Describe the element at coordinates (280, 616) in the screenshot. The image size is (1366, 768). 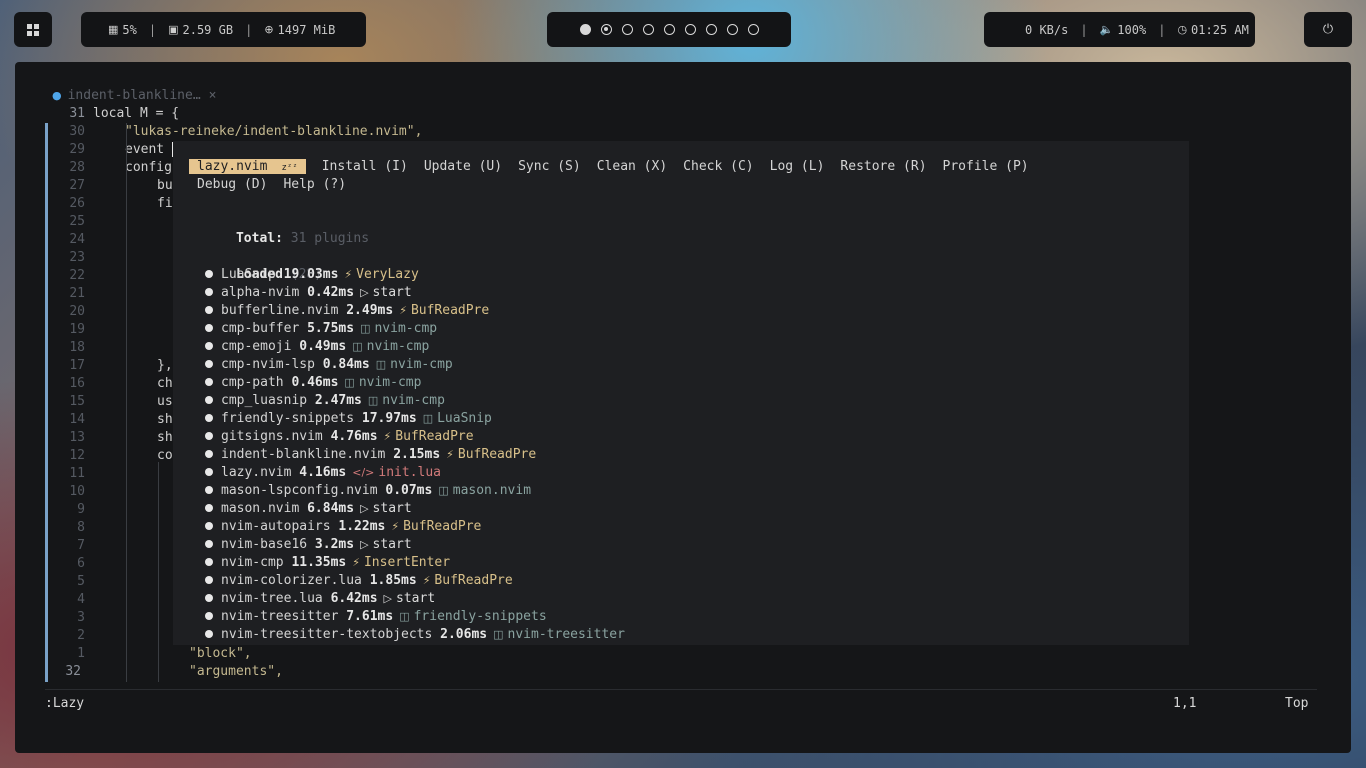
I see `plugin-name: nvim-treesitter` at that location.